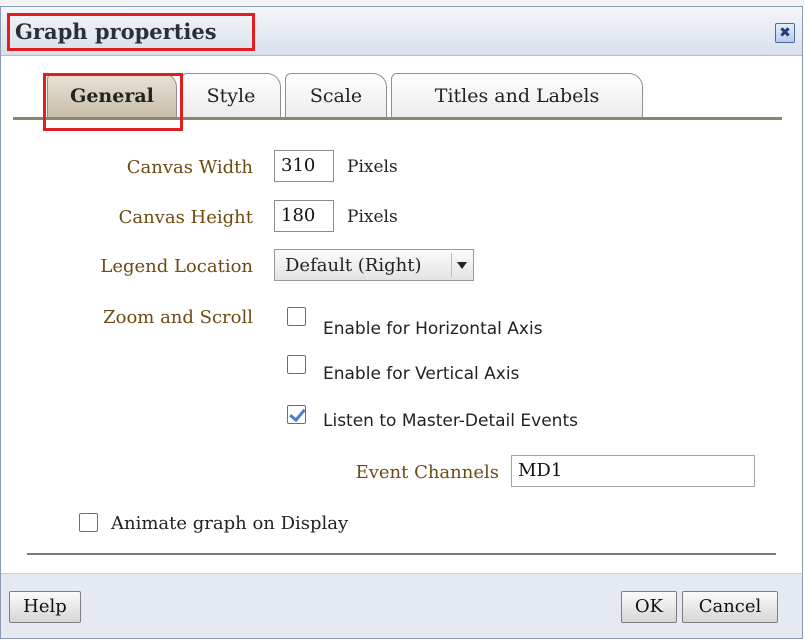  Describe the element at coordinates (427, 472) in the screenshot. I see `event-channels-label: Event Channels` at that location.